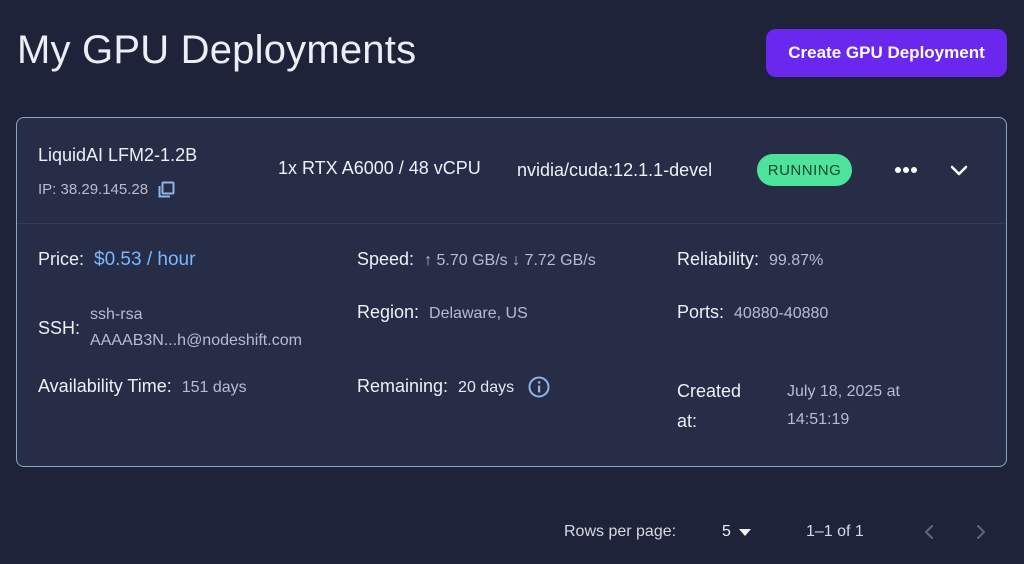  I want to click on ssh-value-line1: ssh-rsa, so click(116, 314).